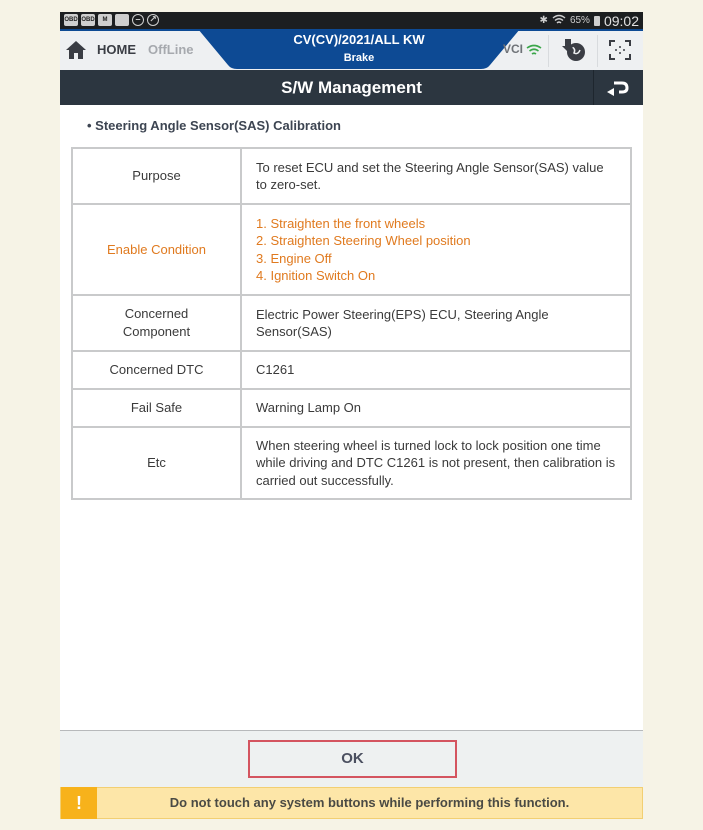  Describe the element at coordinates (596, 20) in the screenshot. I see `battery-icon` at that location.